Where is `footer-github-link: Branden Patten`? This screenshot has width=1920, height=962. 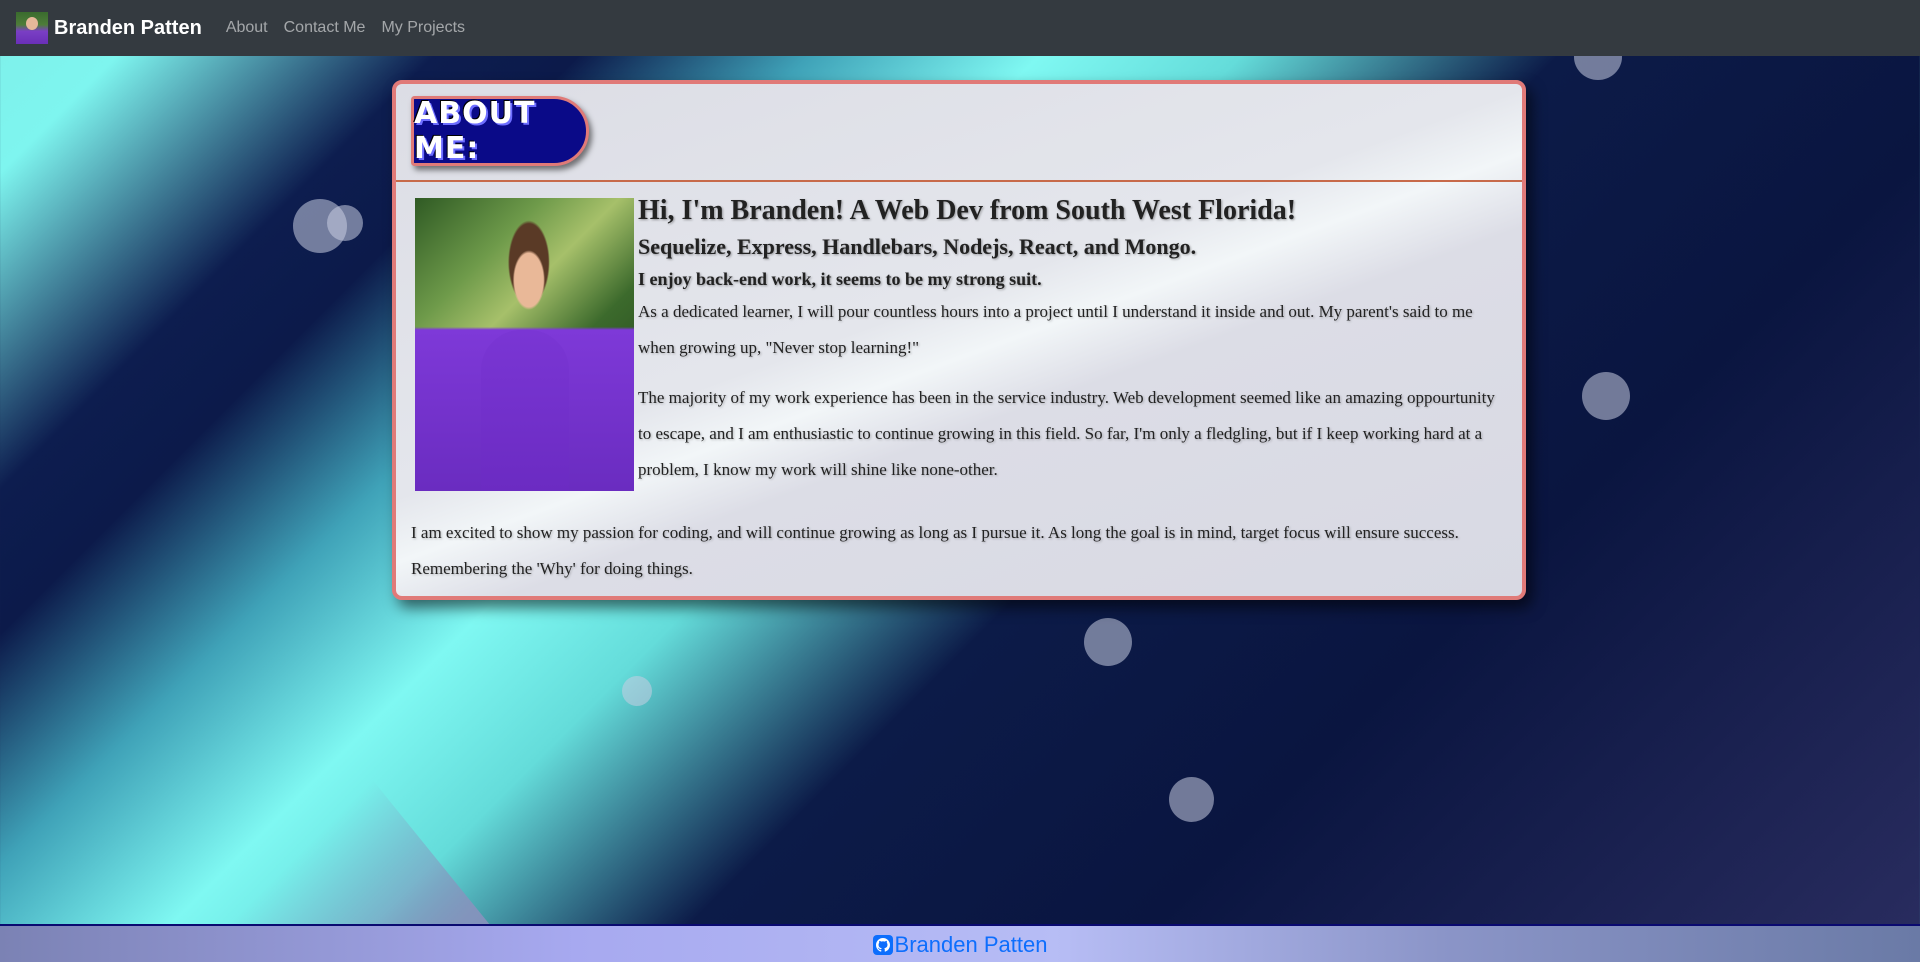 footer-github-link: Branden Patten is located at coordinates (960, 945).